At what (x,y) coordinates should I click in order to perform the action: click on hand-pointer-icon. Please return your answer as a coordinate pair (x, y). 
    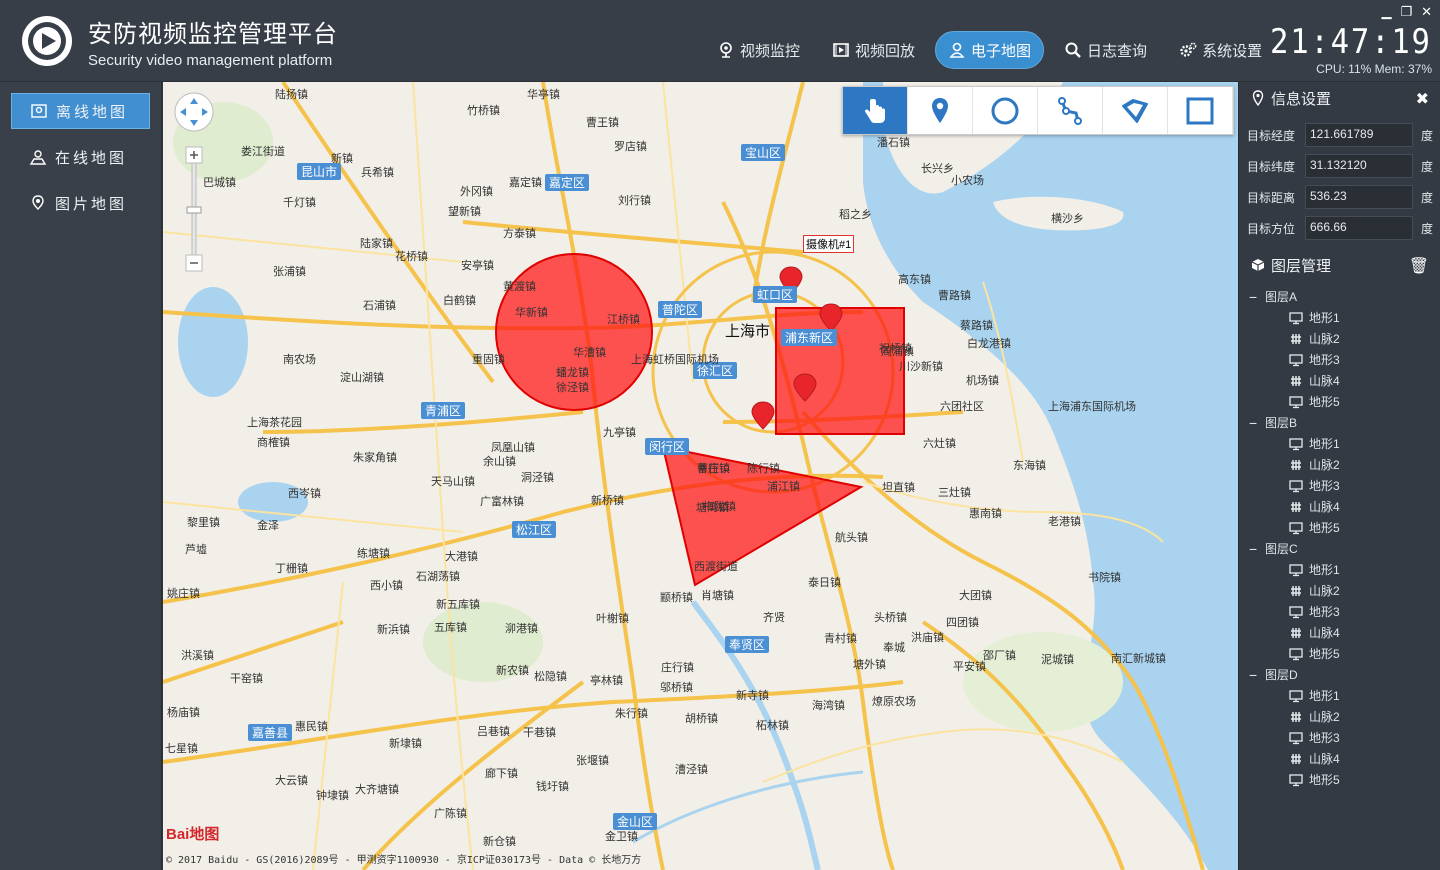
    Looking at the image, I should click on (875, 110).